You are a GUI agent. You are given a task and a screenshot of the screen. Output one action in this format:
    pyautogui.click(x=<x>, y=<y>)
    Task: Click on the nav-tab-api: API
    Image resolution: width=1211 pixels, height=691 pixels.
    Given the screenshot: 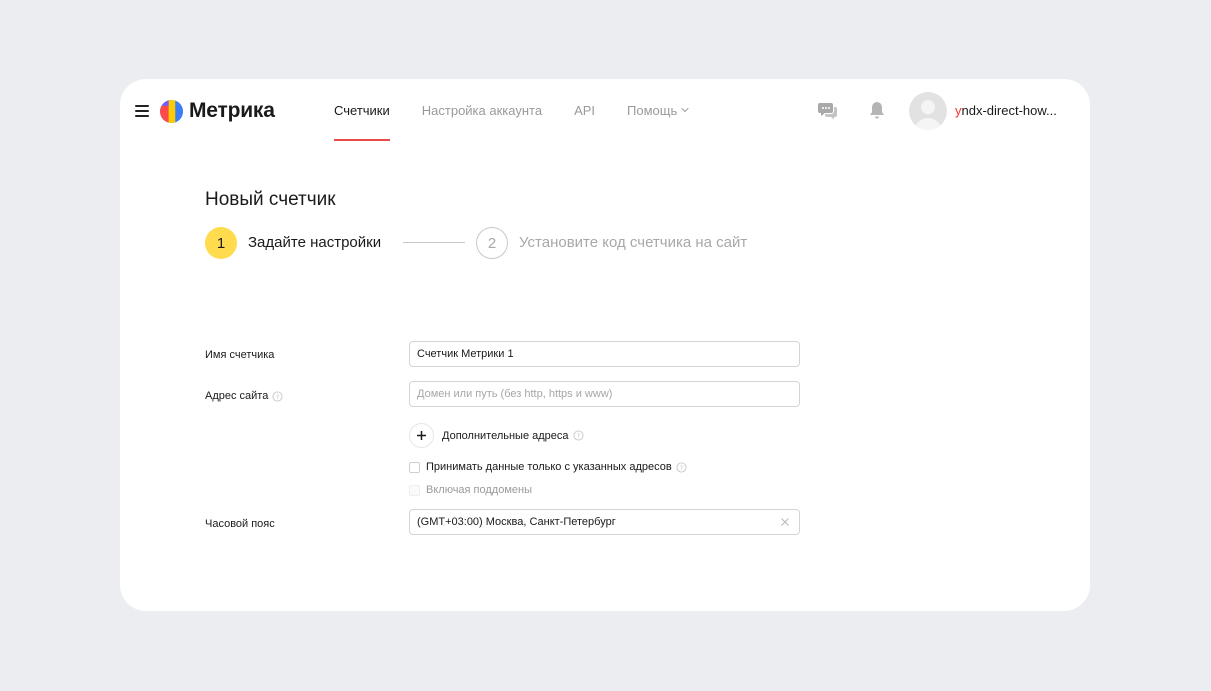 What is the action you would take?
    pyautogui.click(x=584, y=110)
    